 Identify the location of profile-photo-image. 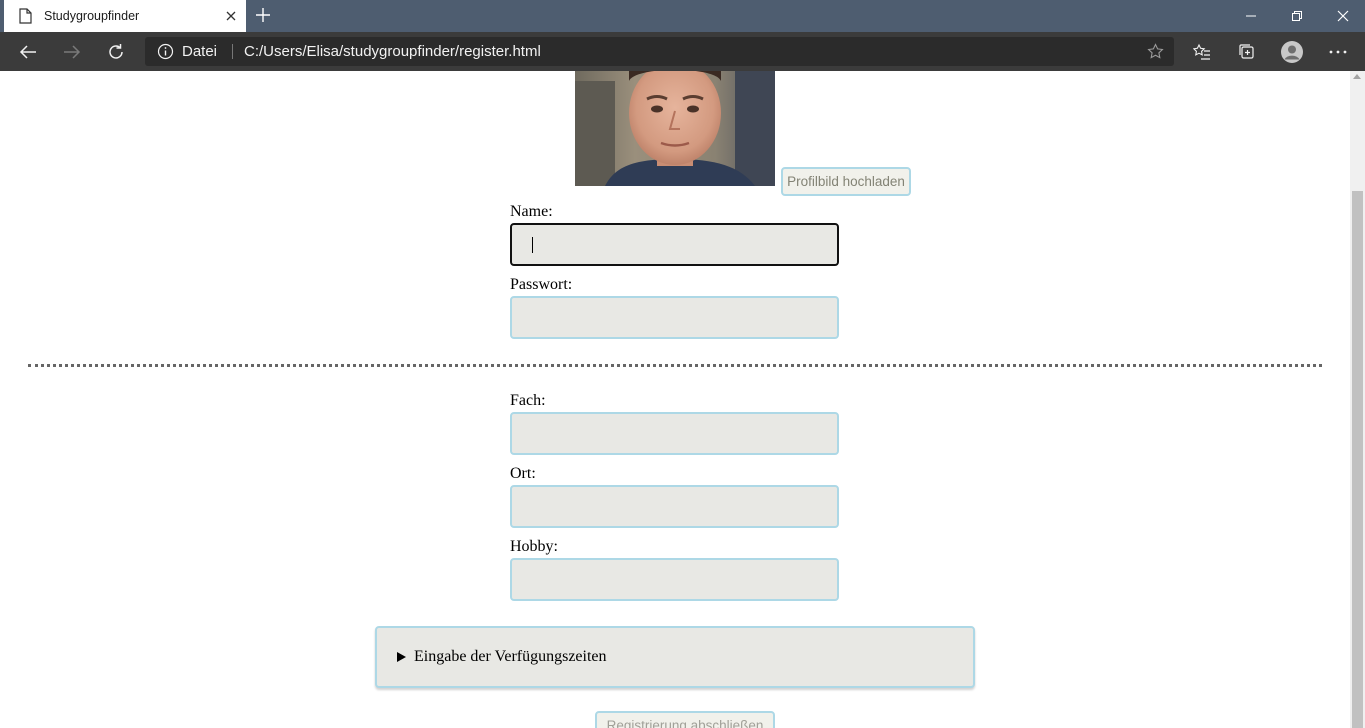
(675, 128).